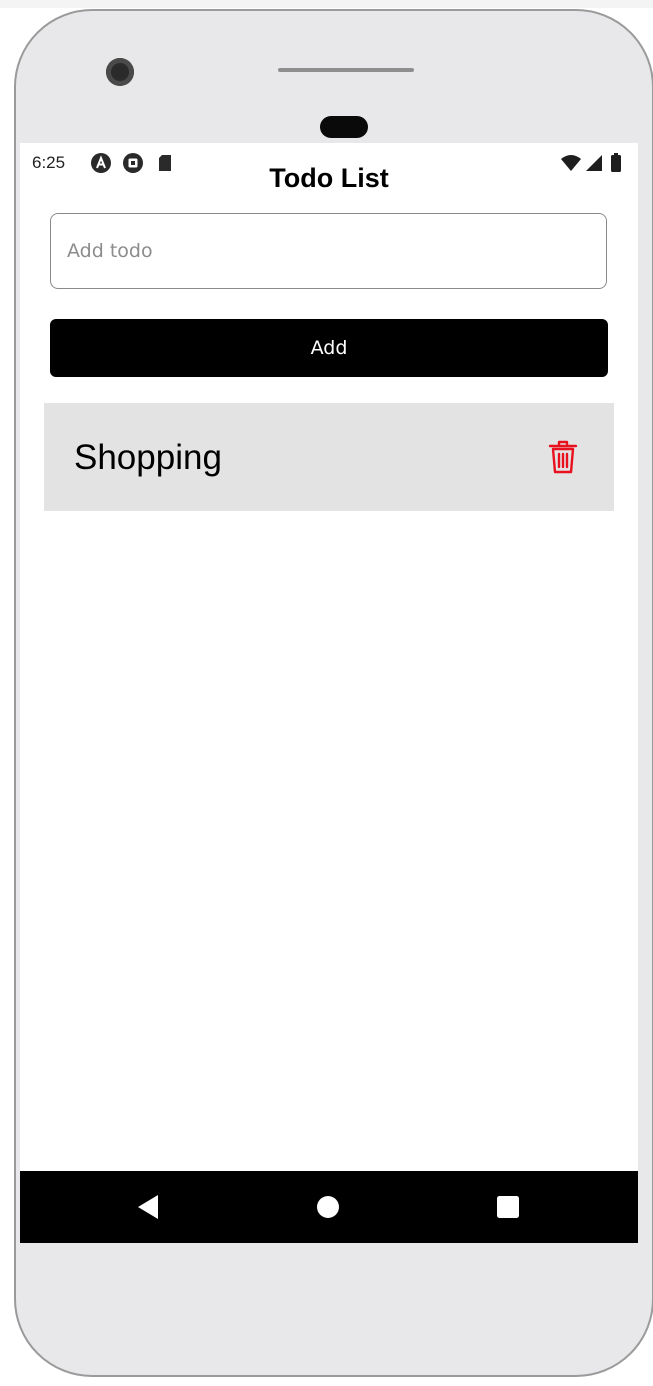  Describe the element at coordinates (563, 457) in the screenshot. I see `trash-icon` at that location.